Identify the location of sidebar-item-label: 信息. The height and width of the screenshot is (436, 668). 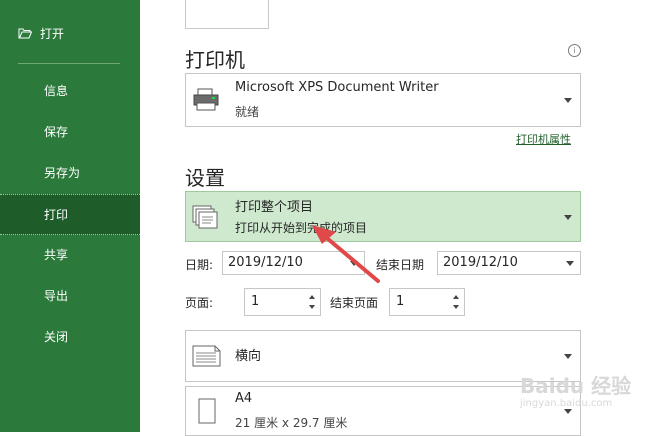
(56, 90).